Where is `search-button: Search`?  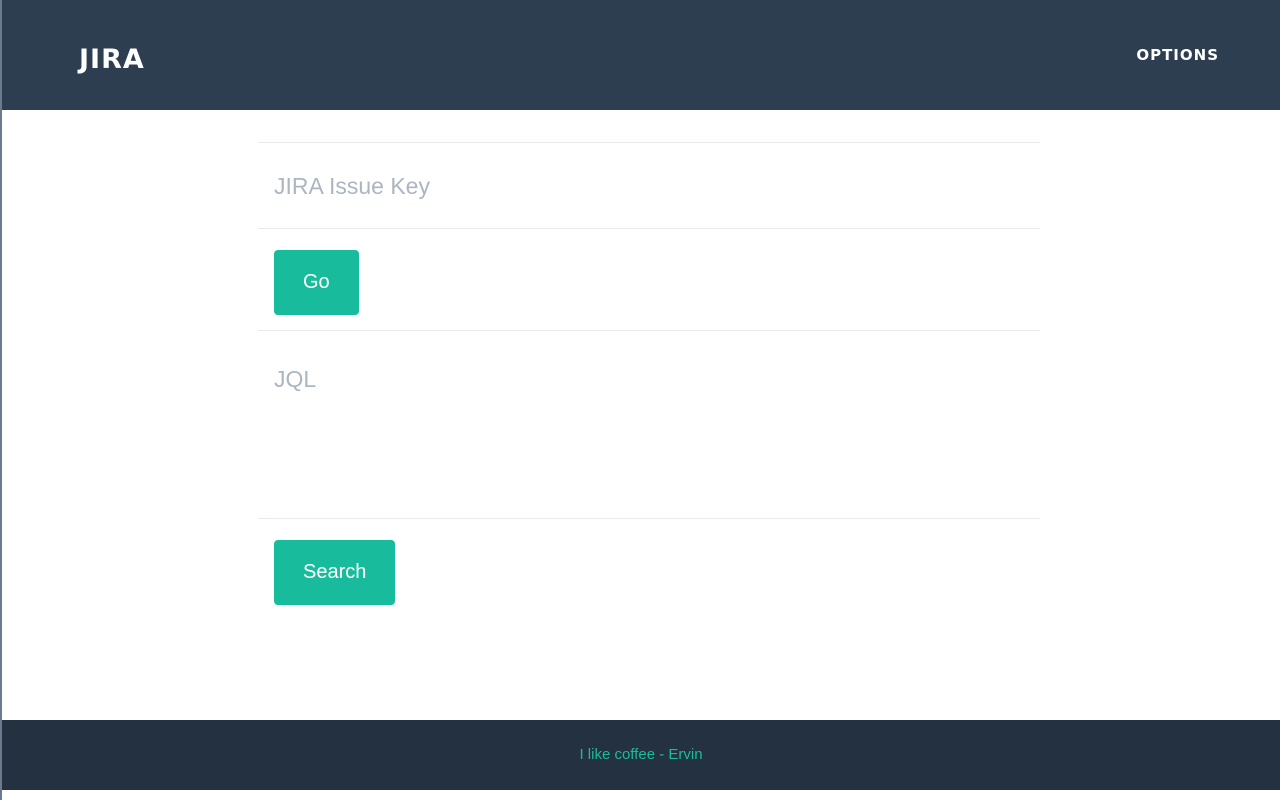 search-button: Search is located at coordinates (335, 572).